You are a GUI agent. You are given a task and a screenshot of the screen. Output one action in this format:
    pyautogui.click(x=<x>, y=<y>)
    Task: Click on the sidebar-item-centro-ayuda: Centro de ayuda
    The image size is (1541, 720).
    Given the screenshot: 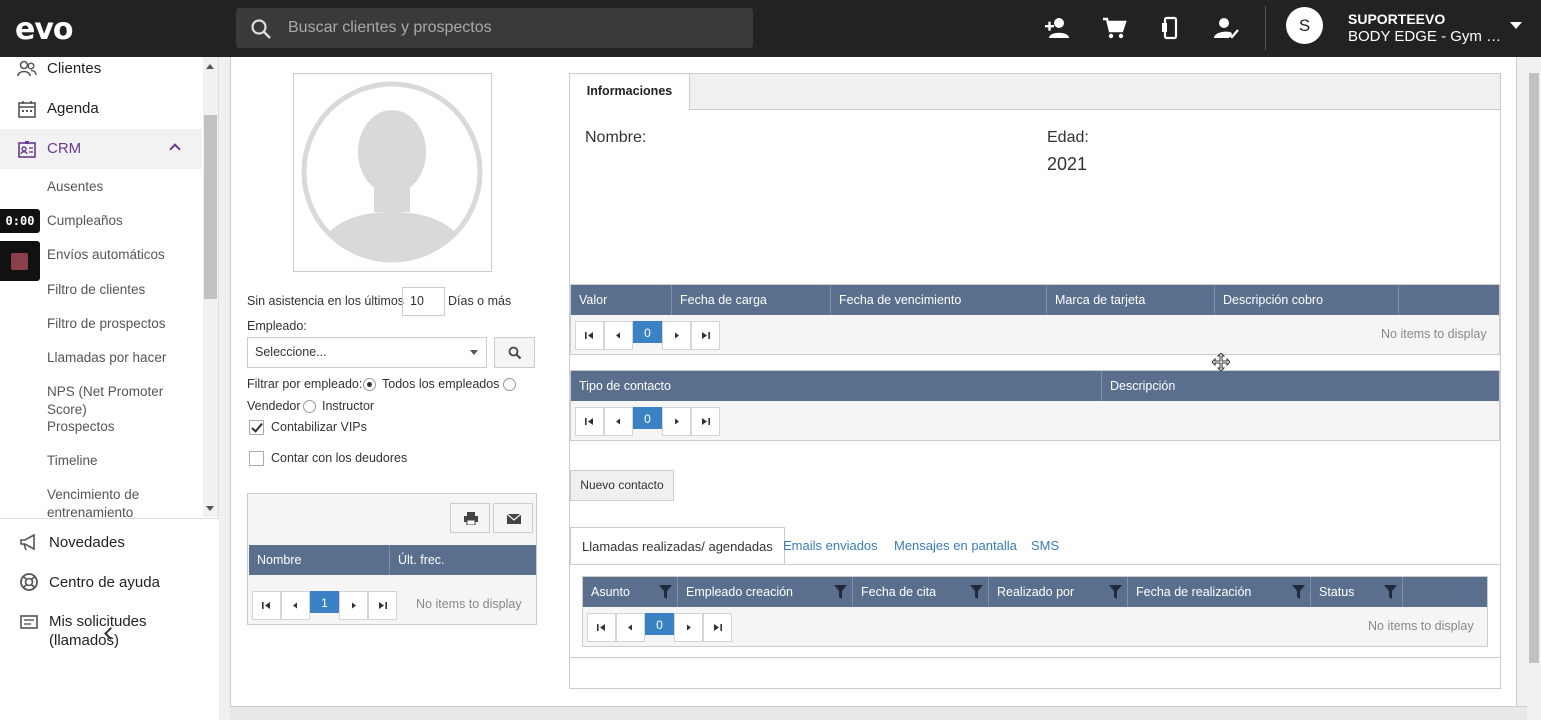 What is the action you would take?
    pyautogui.click(x=109, y=586)
    